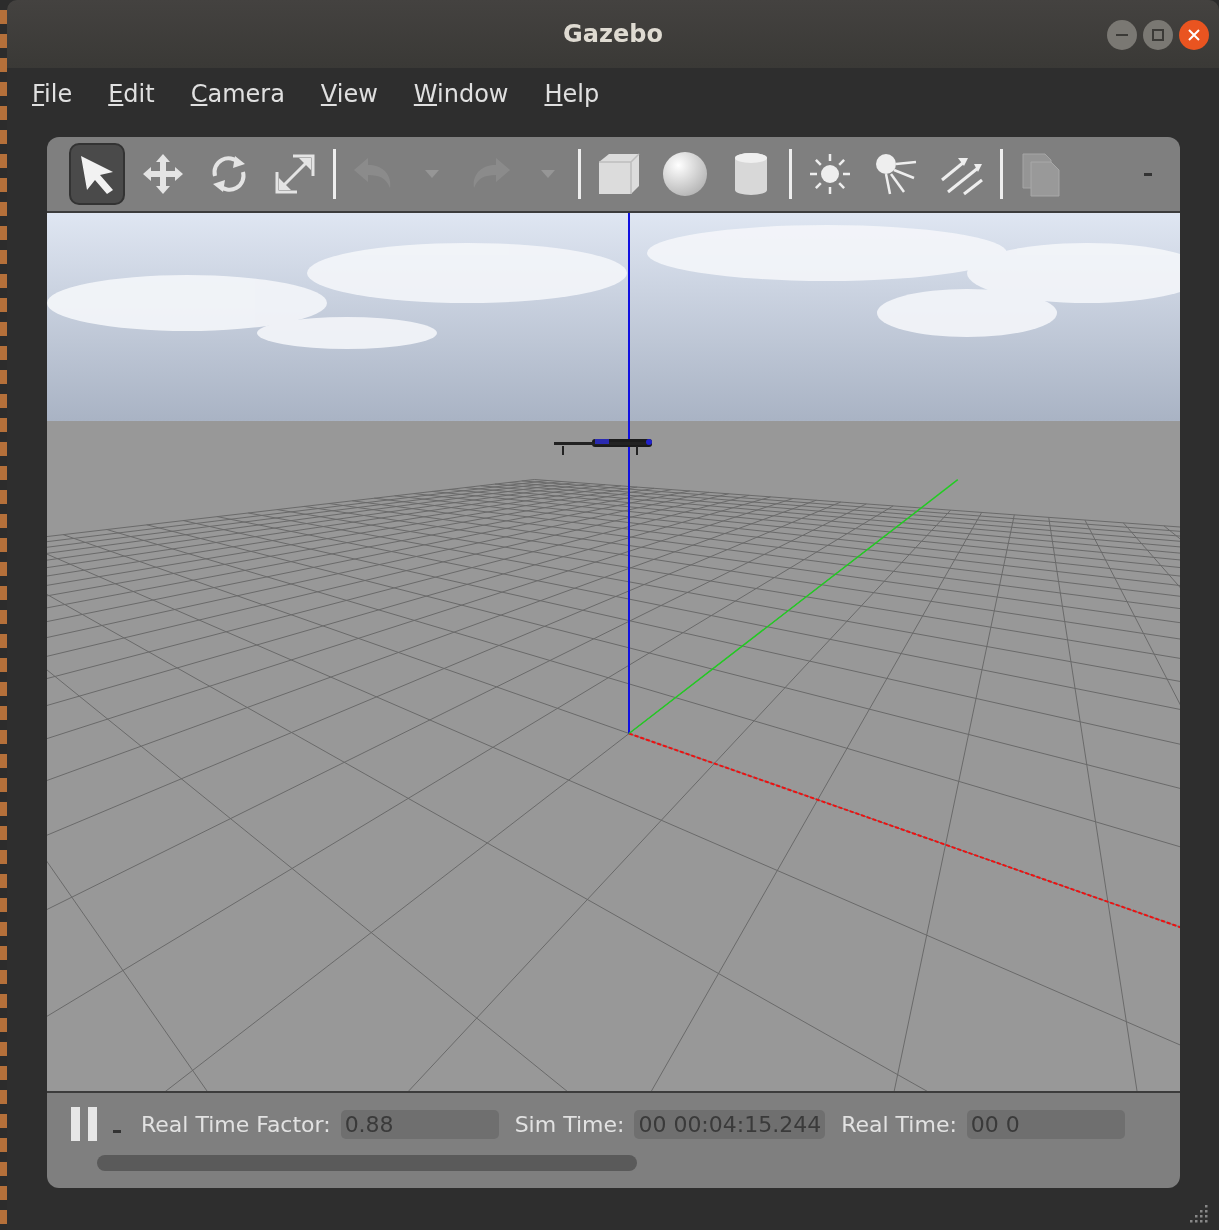 Image resolution: width=1219 pixels, height=1230 pixels. What do you see at coordinates (461, 94) in the screenshot?
I see `menu-item: Window` at bounding box center [461, 94].